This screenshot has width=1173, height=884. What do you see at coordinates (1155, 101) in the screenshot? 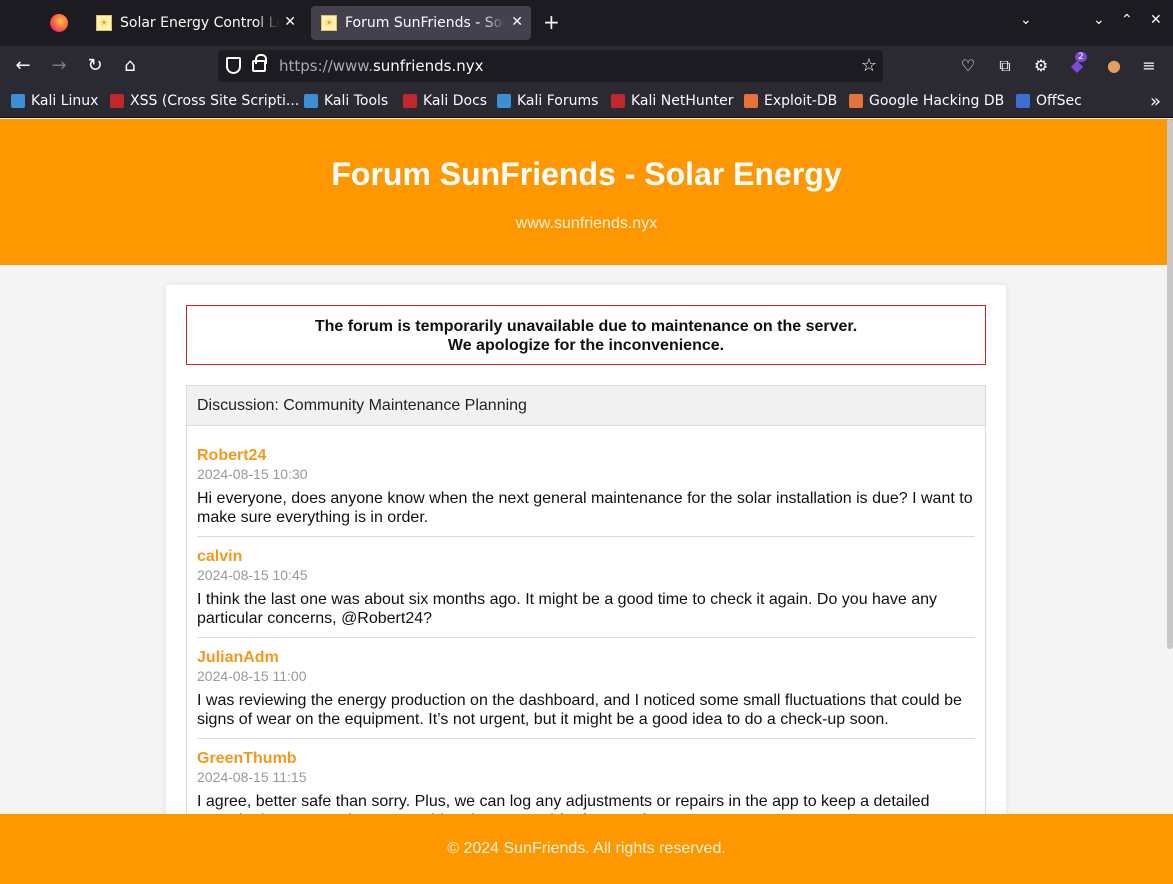
I see `bookmarks-overflow-chevron-icon: »` at bounding box center [1155, 101].